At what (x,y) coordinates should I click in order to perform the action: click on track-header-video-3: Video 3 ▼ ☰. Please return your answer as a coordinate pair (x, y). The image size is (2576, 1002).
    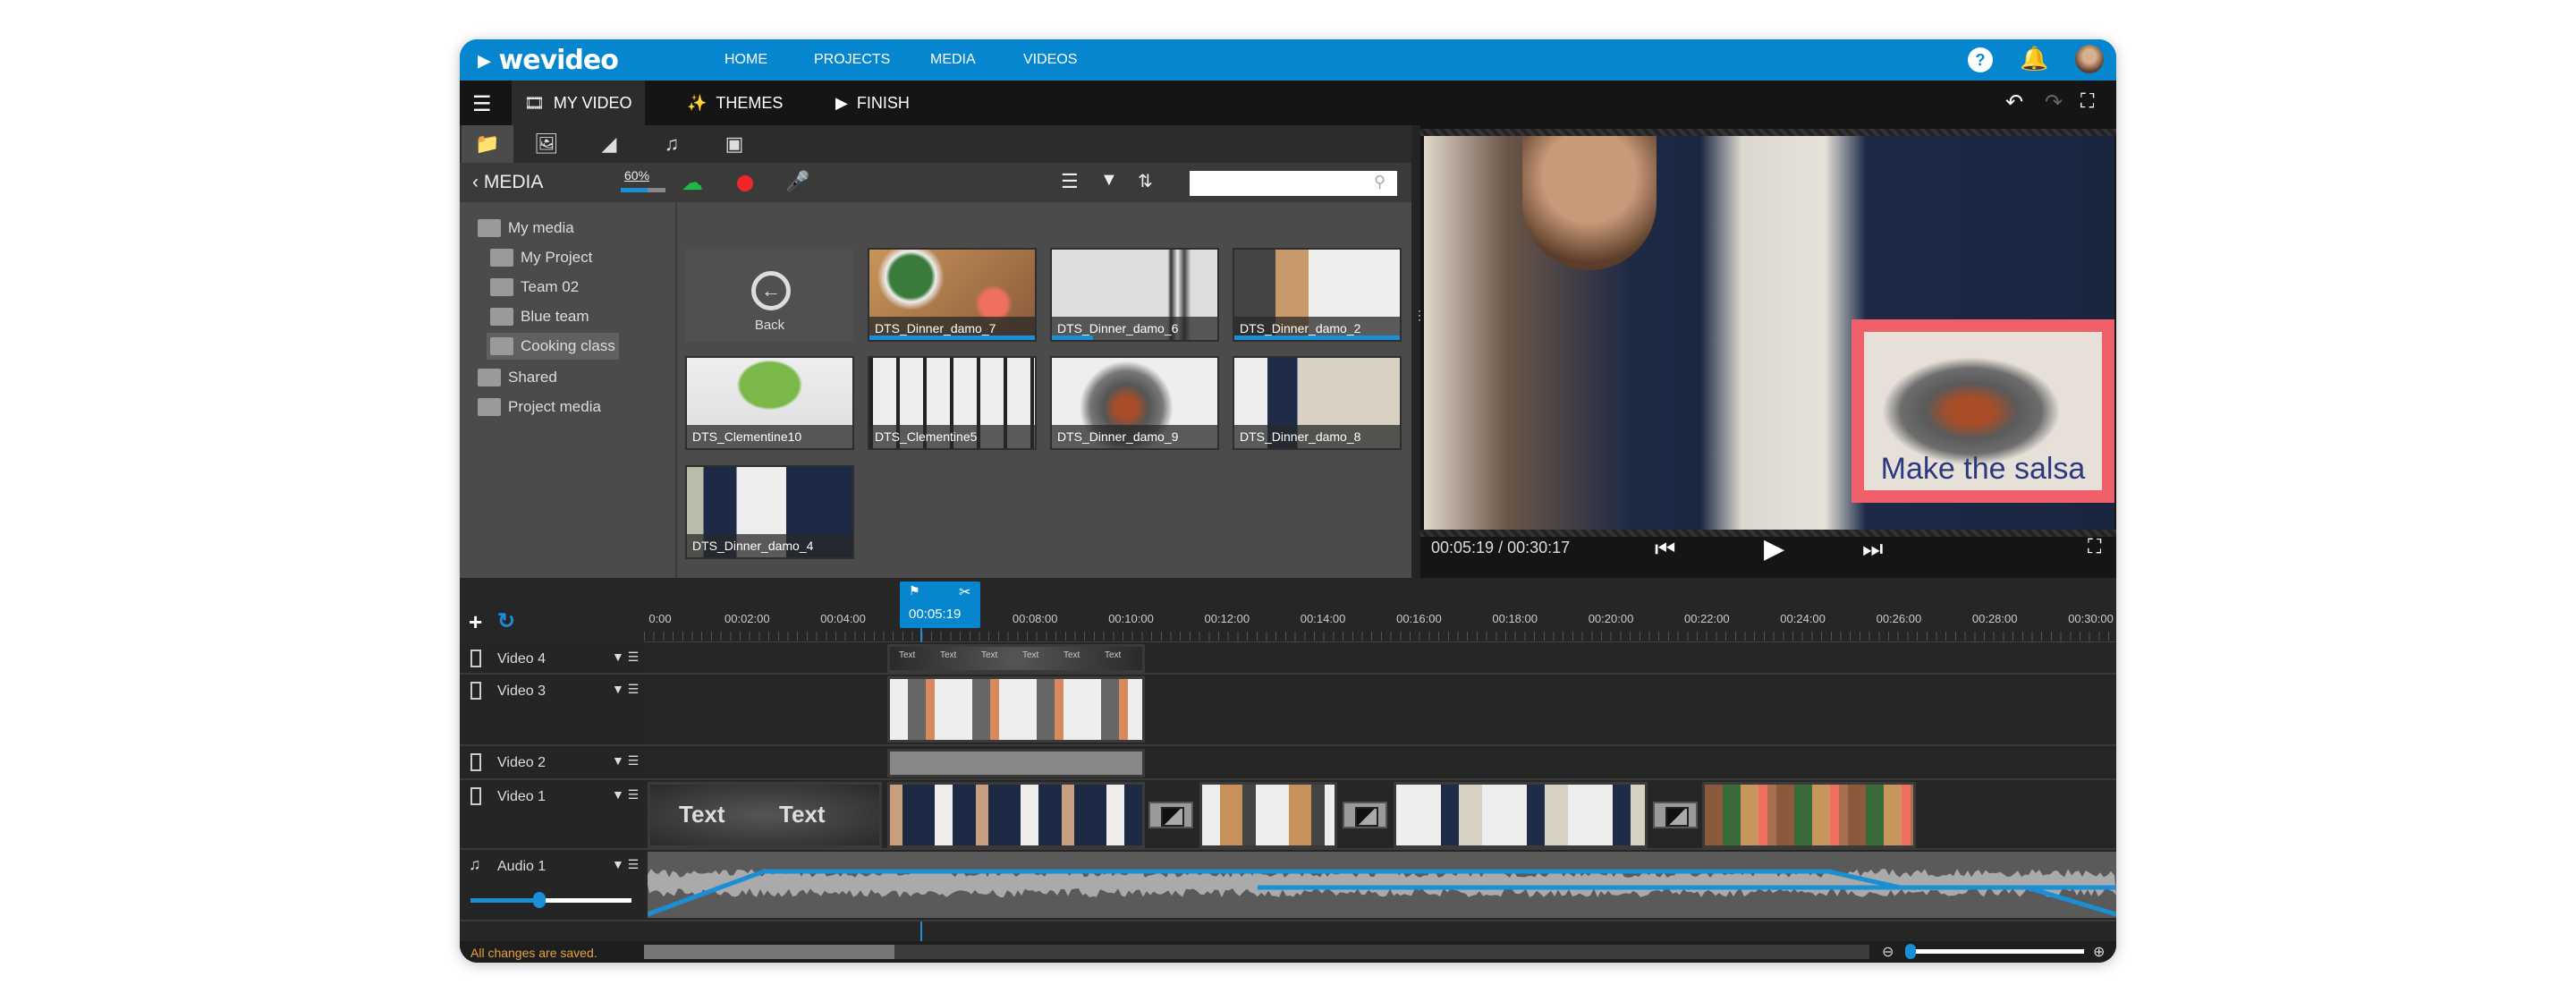
    Looking at the image, I should click on (552, 710).